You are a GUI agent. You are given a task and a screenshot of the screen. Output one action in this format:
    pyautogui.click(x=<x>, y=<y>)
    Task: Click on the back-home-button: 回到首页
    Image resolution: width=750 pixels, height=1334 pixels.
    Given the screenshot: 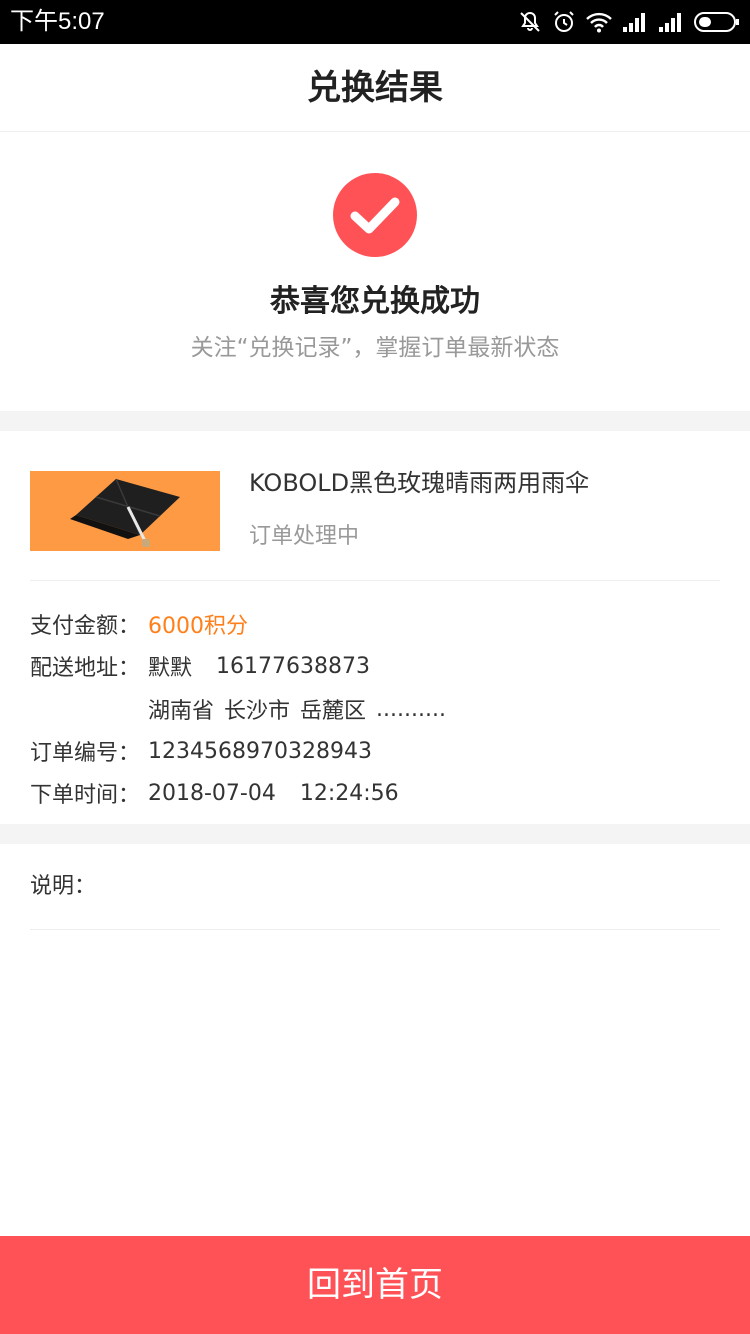 What is the action you would take?
    pyautogui.click(x=375, y=1285)
    